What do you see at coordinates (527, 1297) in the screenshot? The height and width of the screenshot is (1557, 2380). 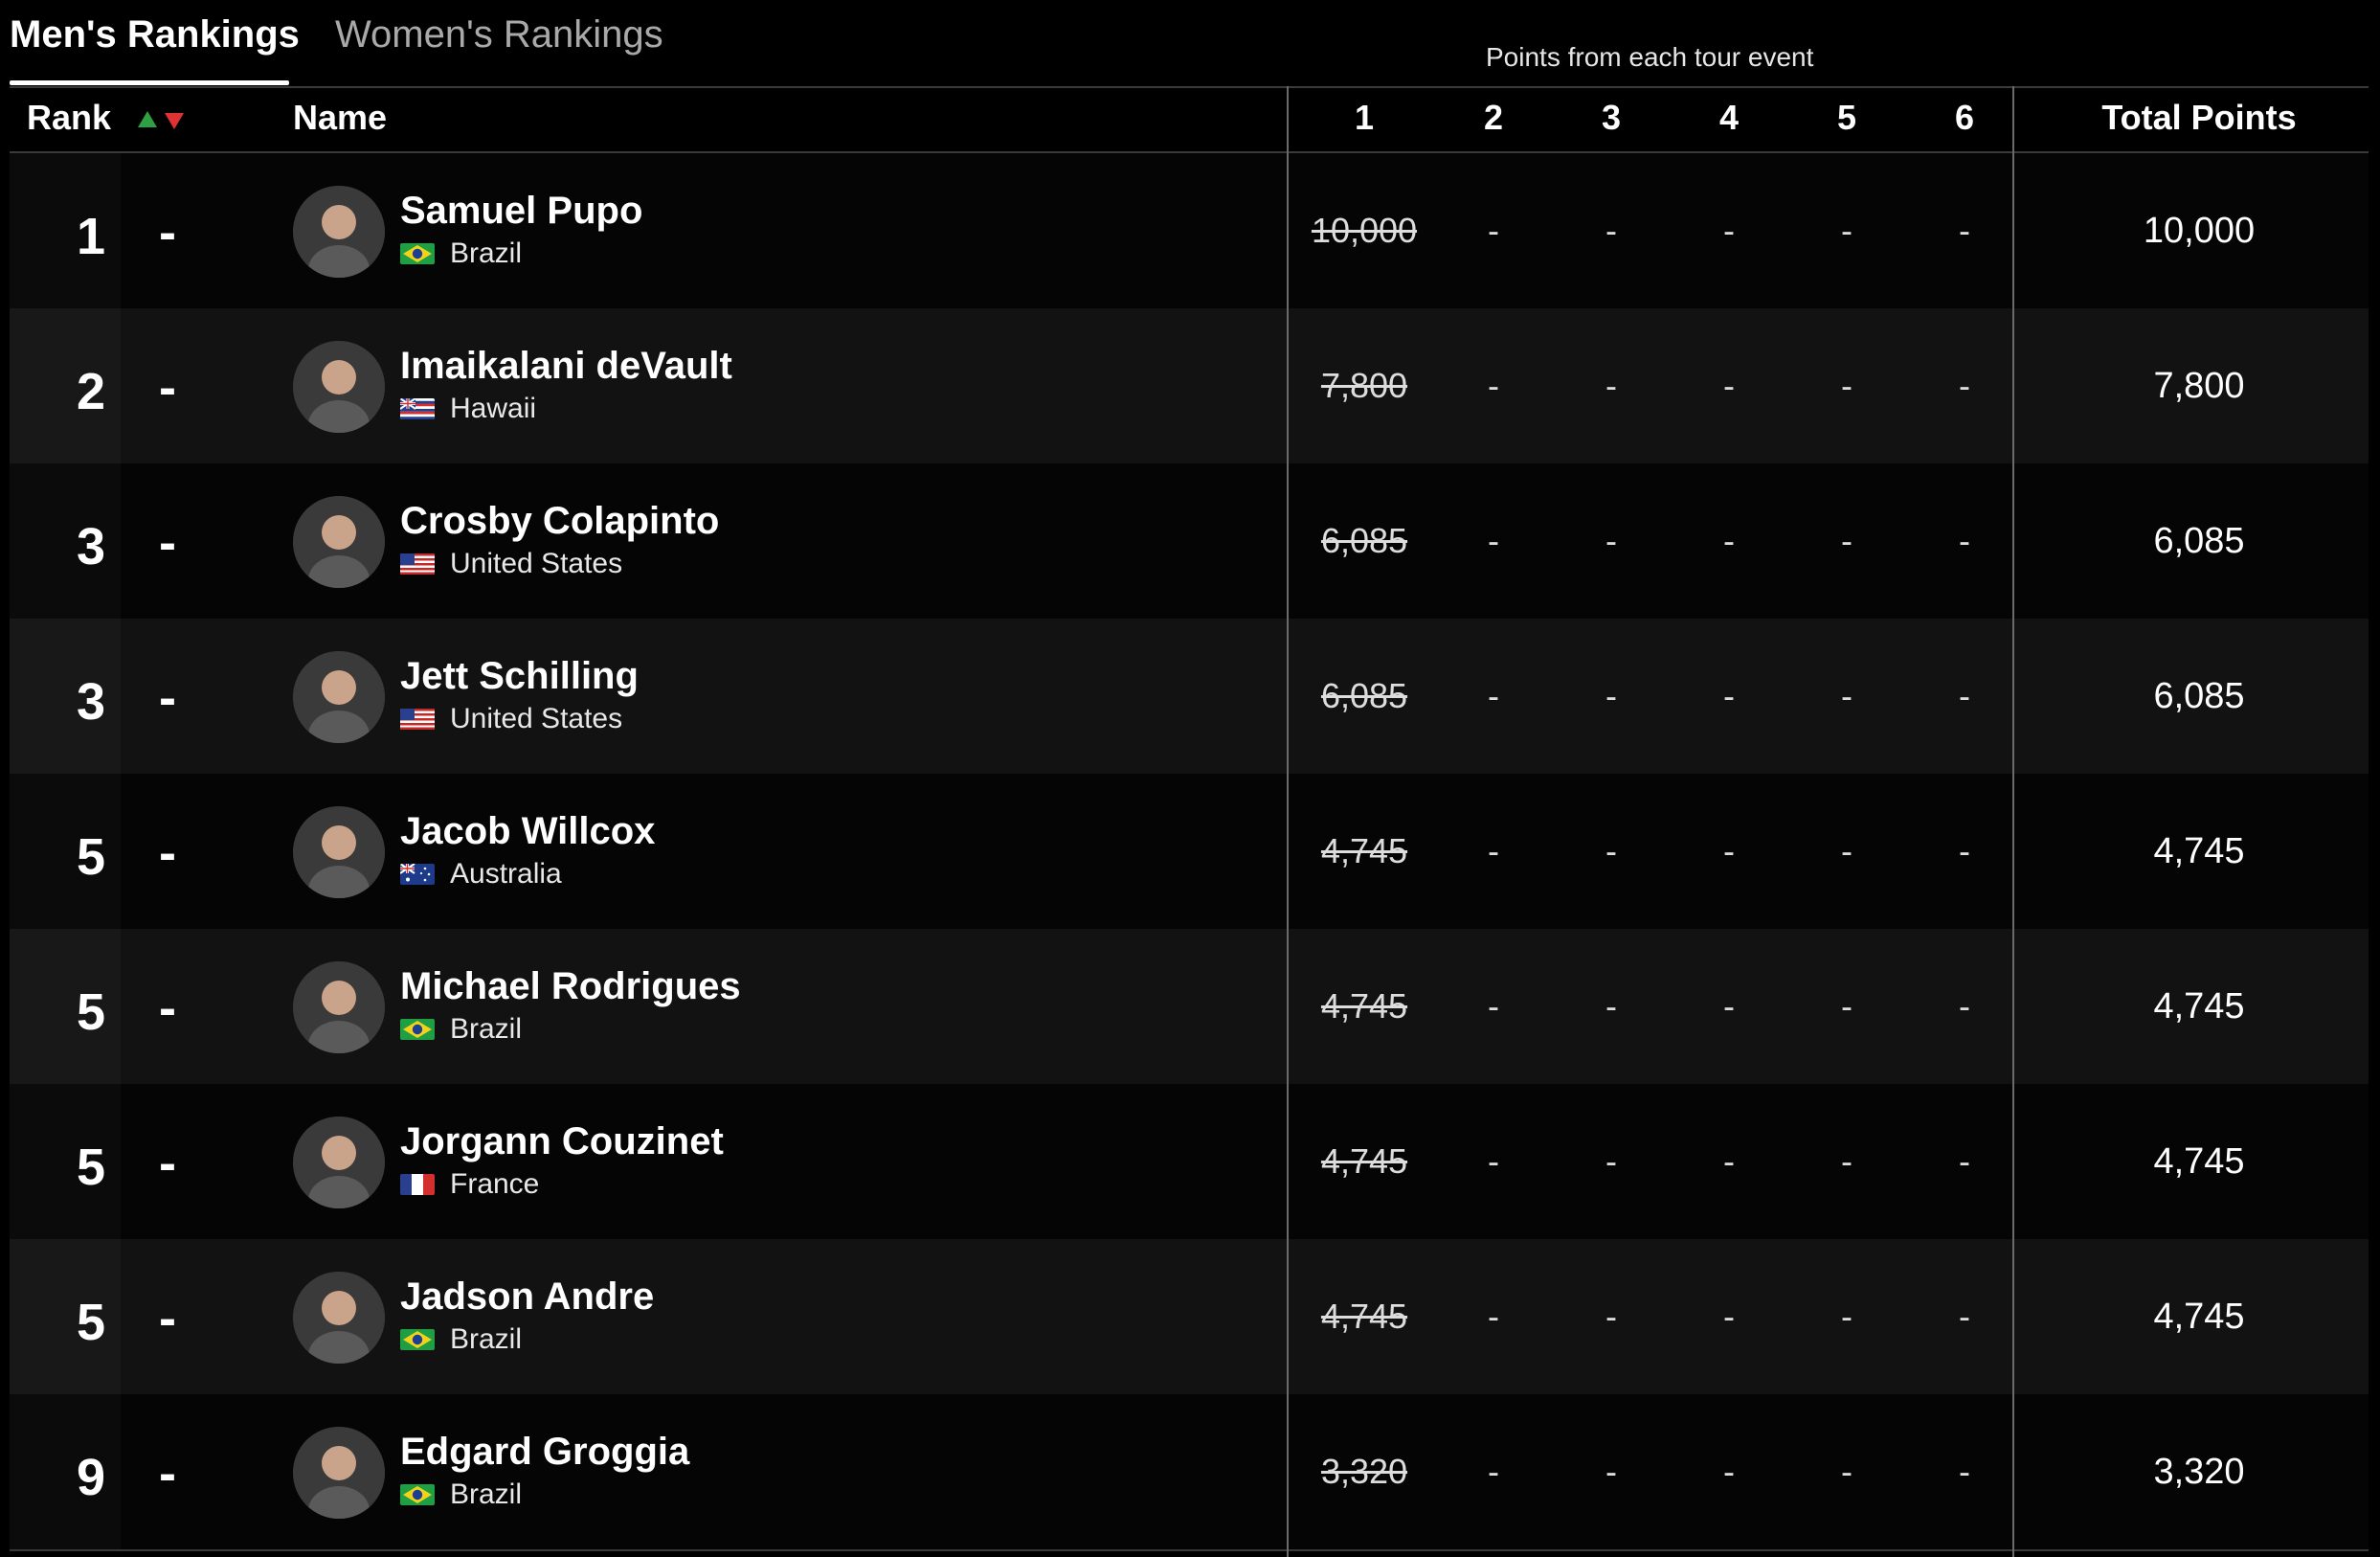 I see `athlete-name: Jadson Andre` at bounding box center [527, 1297].